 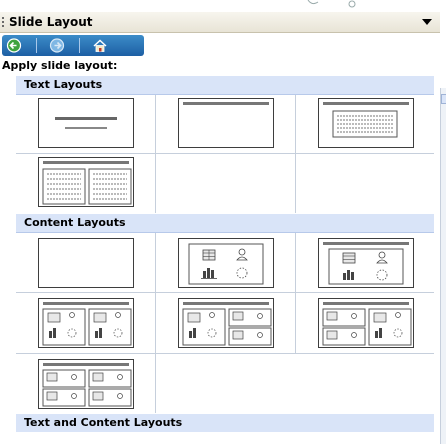 I want to click on layout-title-only, so click(x=226, y=123).